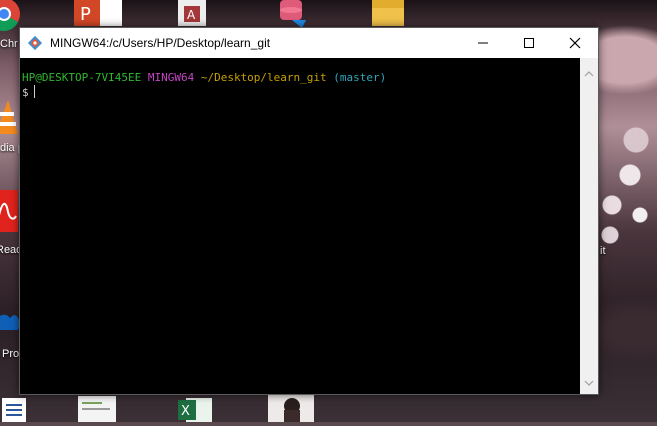 This screenshot has height=426, width=657. What do you see at coordinates (10, 119) in the screenshot?
I see `vlc-icon` at bounding box center [10, 119].